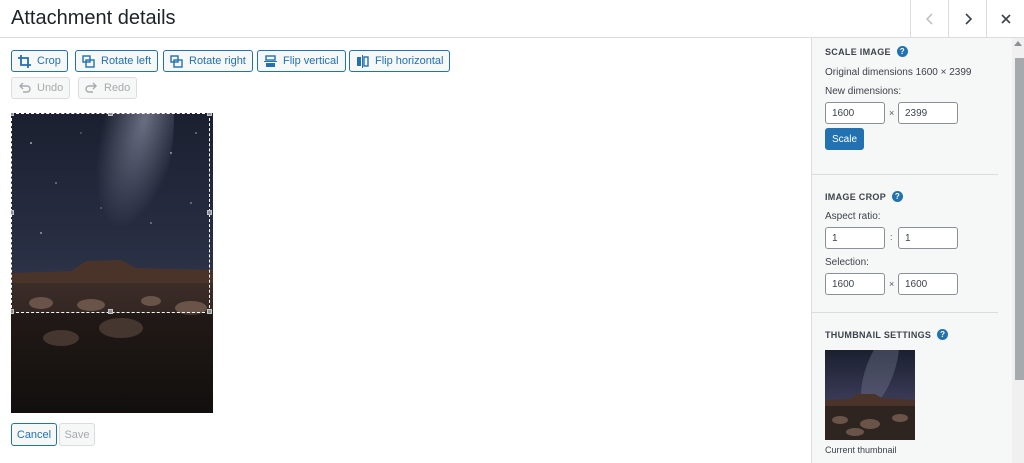  Describe the element at coordinates (928, 238) in the screenshot. I see `aspect-ratio-height-input` at that location.